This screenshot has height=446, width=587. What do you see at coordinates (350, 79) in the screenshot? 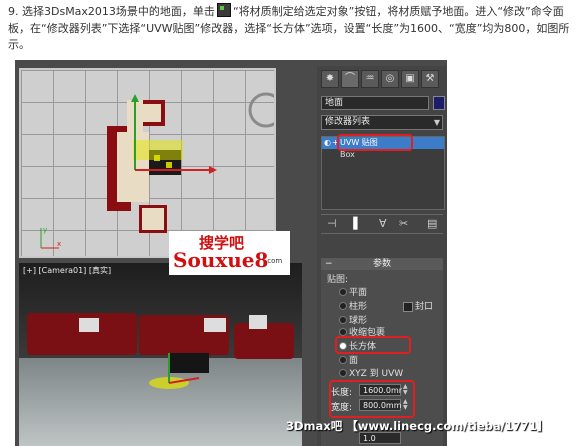
I see `modify-tab: ⌒` at bounding box center [350, 79].